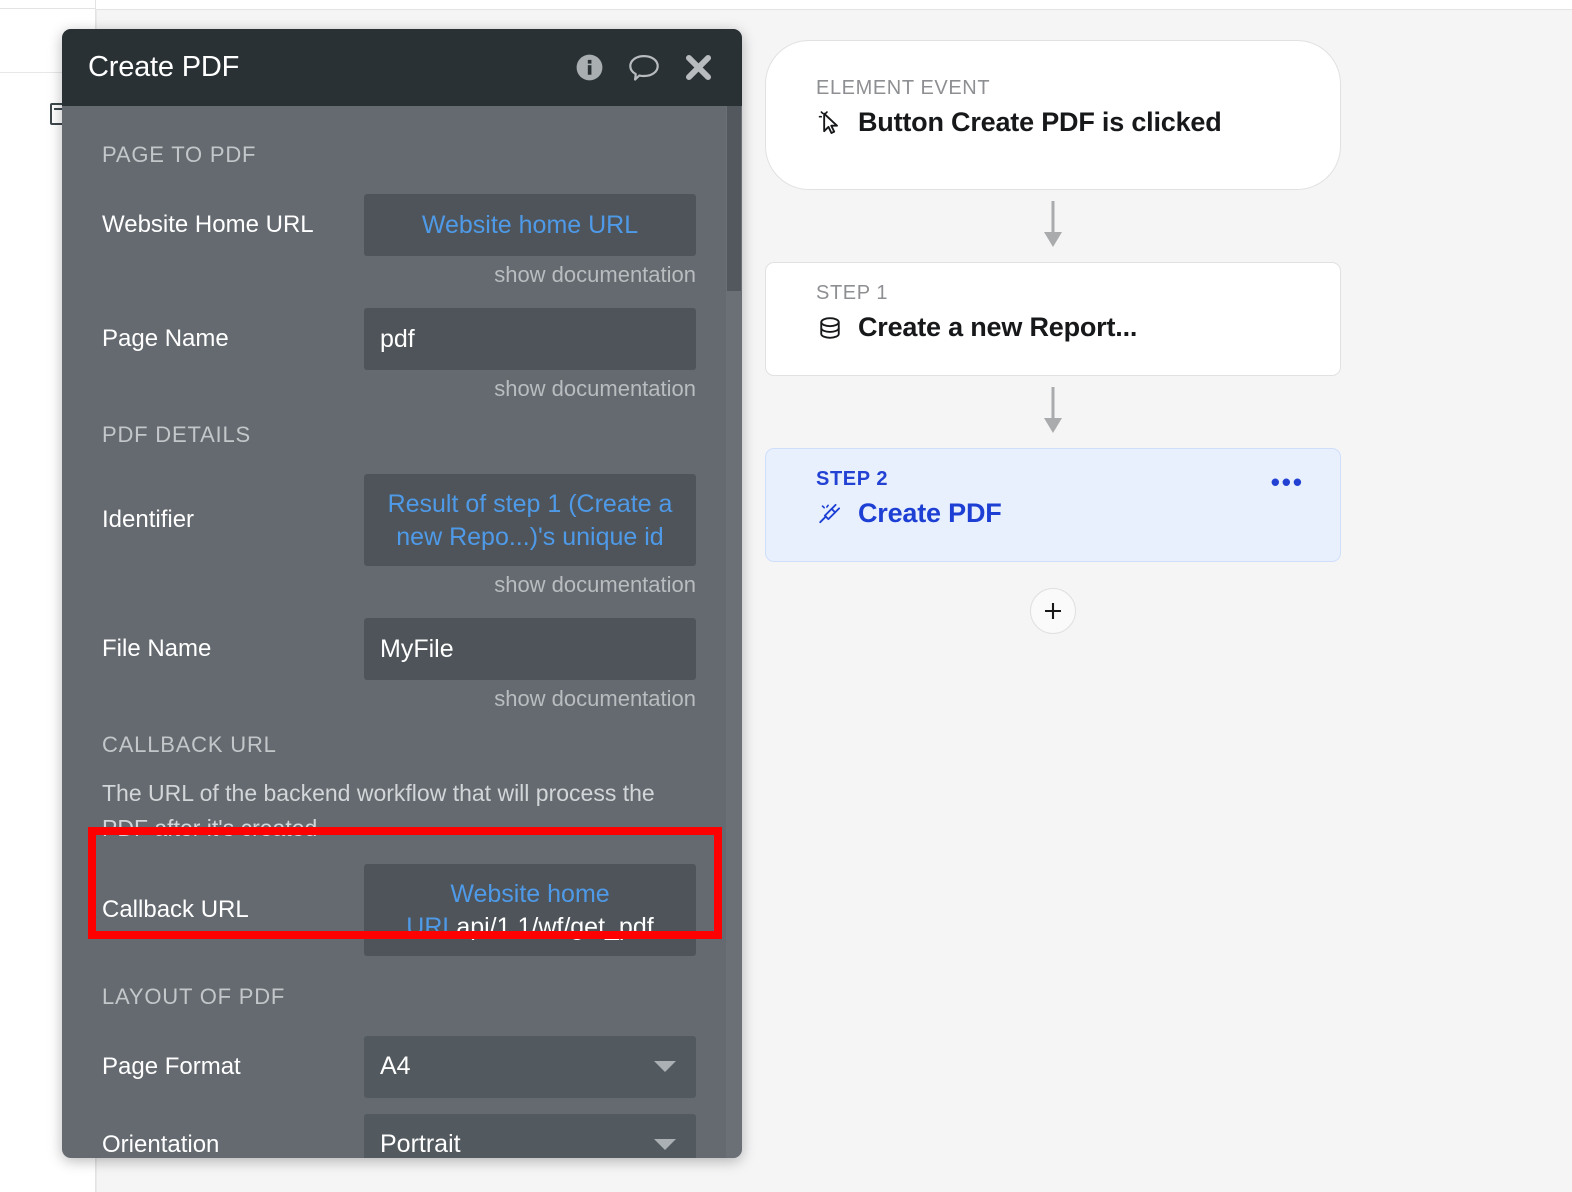 Image resolution: width=1572 pixels, height=1192 pixels. Describe the element at coordinates (1040, 122) in the screenshot. I see `event-card-title: Button Create PDF is clicked` at that location.